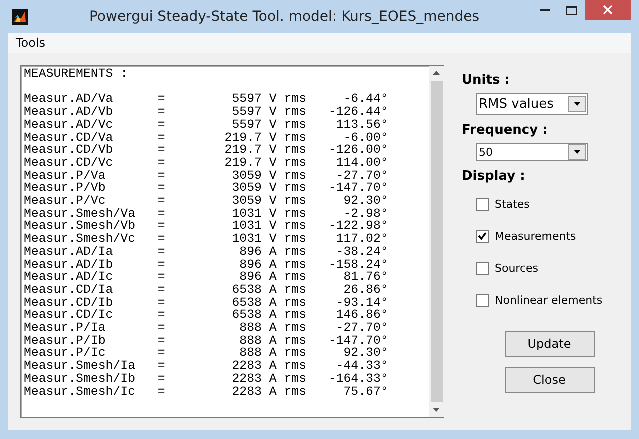 The width and height of the screenshot is (639, 439). Describe the element at coordinates (532, 104) in the screenshot. I see `units-dropdown: RMS values` at that location.